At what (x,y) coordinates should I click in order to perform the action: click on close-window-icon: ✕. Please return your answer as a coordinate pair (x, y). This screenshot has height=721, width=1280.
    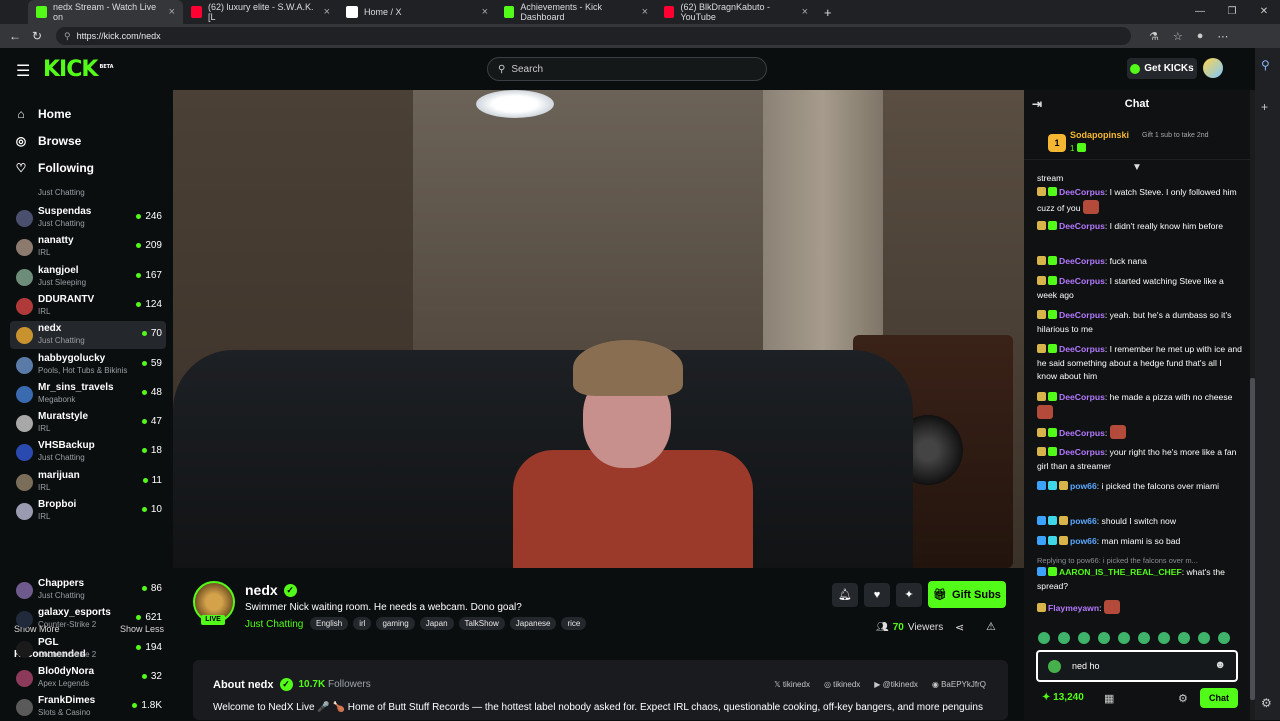
    Looking at the image, I should click on (1264, 12).